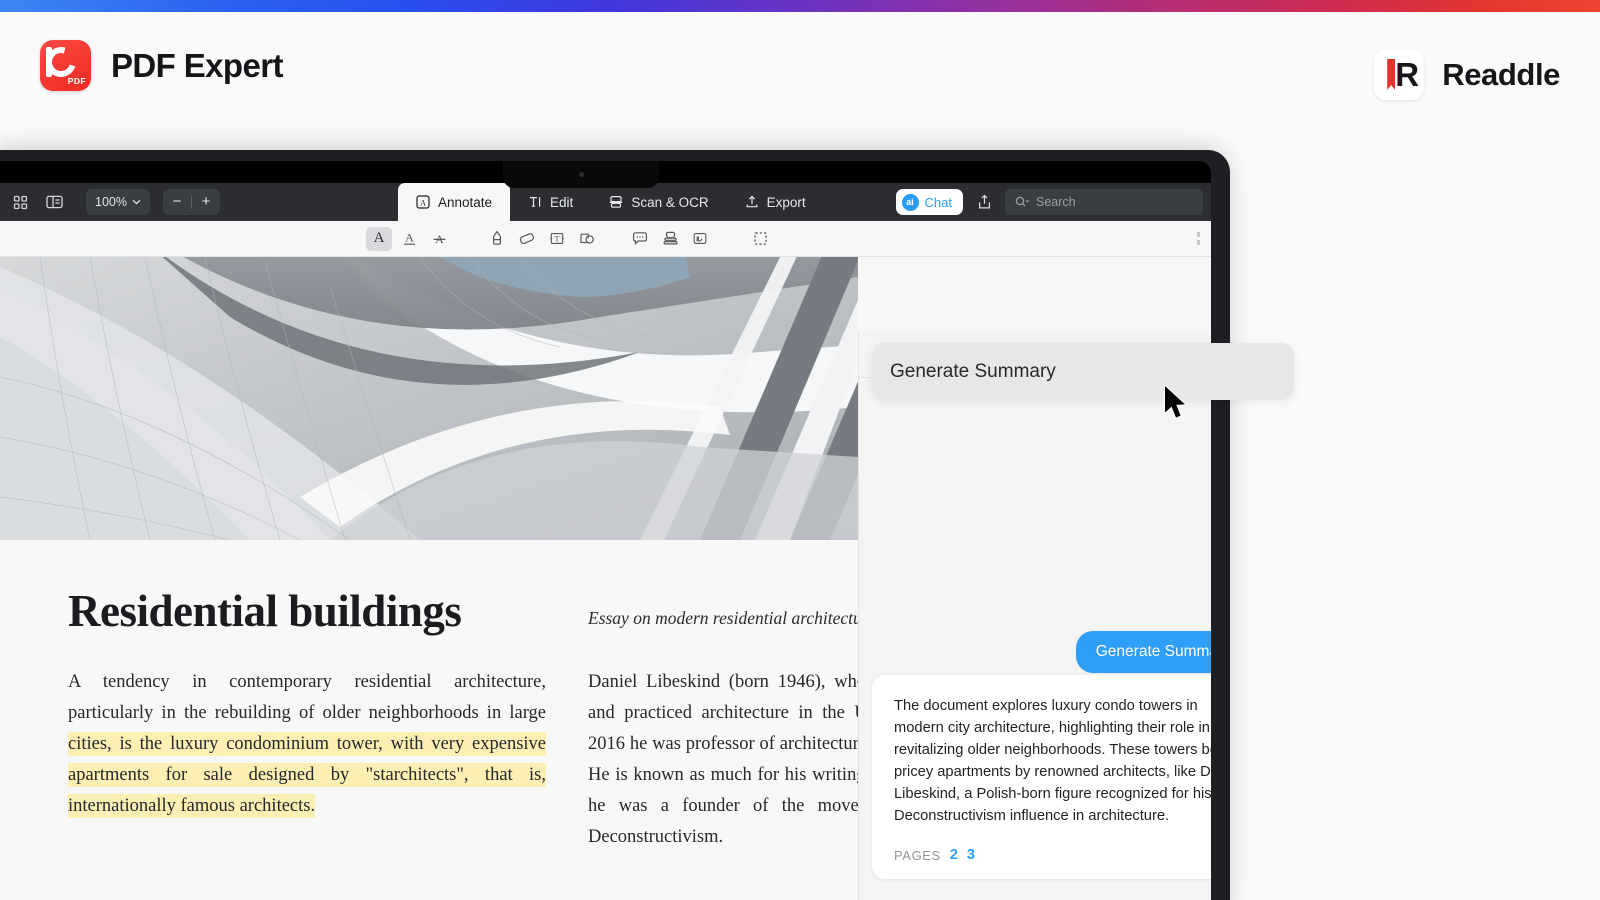 The image size is (1600, 900). I want to click on chat-page-references: PAGES 2 3, so click(1052, 855).